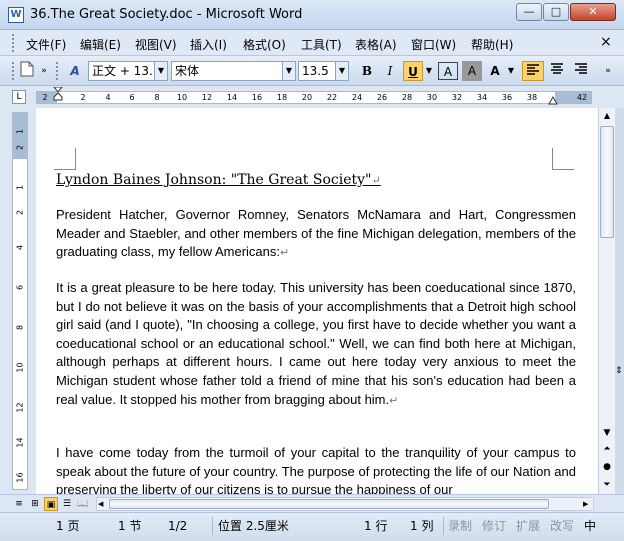 This screenshot has height=541, width=624. Describe the element at coordinates (492, 44) in the screenshot. I see `menu-help: 帮助(H)` at that location.